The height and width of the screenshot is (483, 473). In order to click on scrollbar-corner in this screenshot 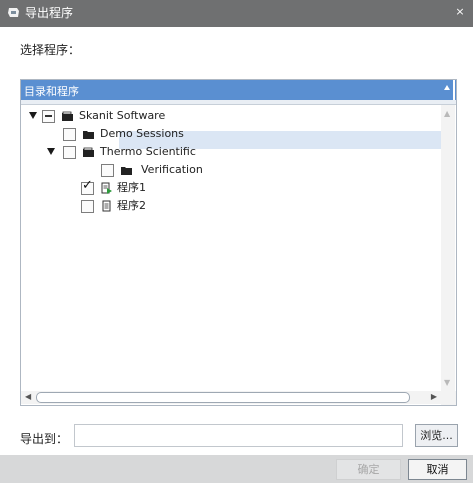, I will do `click(448, 398)`.